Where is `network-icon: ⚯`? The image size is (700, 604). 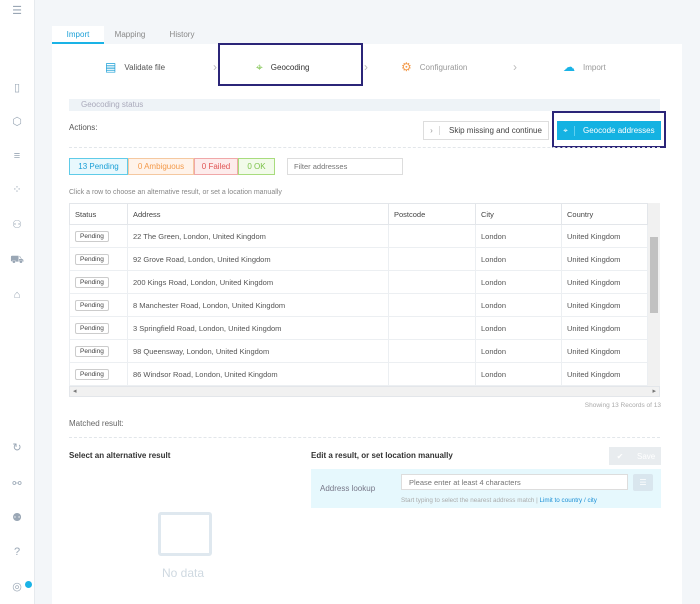
network-icon: ⚯ is located at coordinates (17, 484).